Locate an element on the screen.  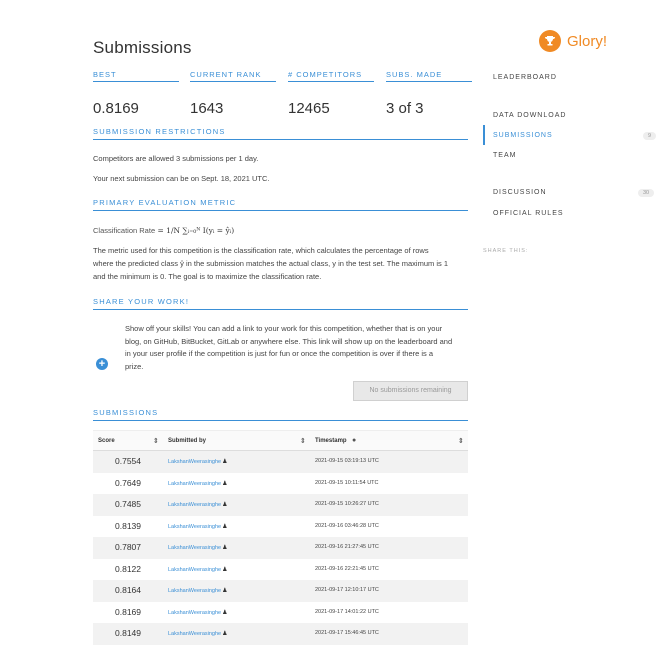
discussion-count-badge: 30 is located at coordinates (646, 193).